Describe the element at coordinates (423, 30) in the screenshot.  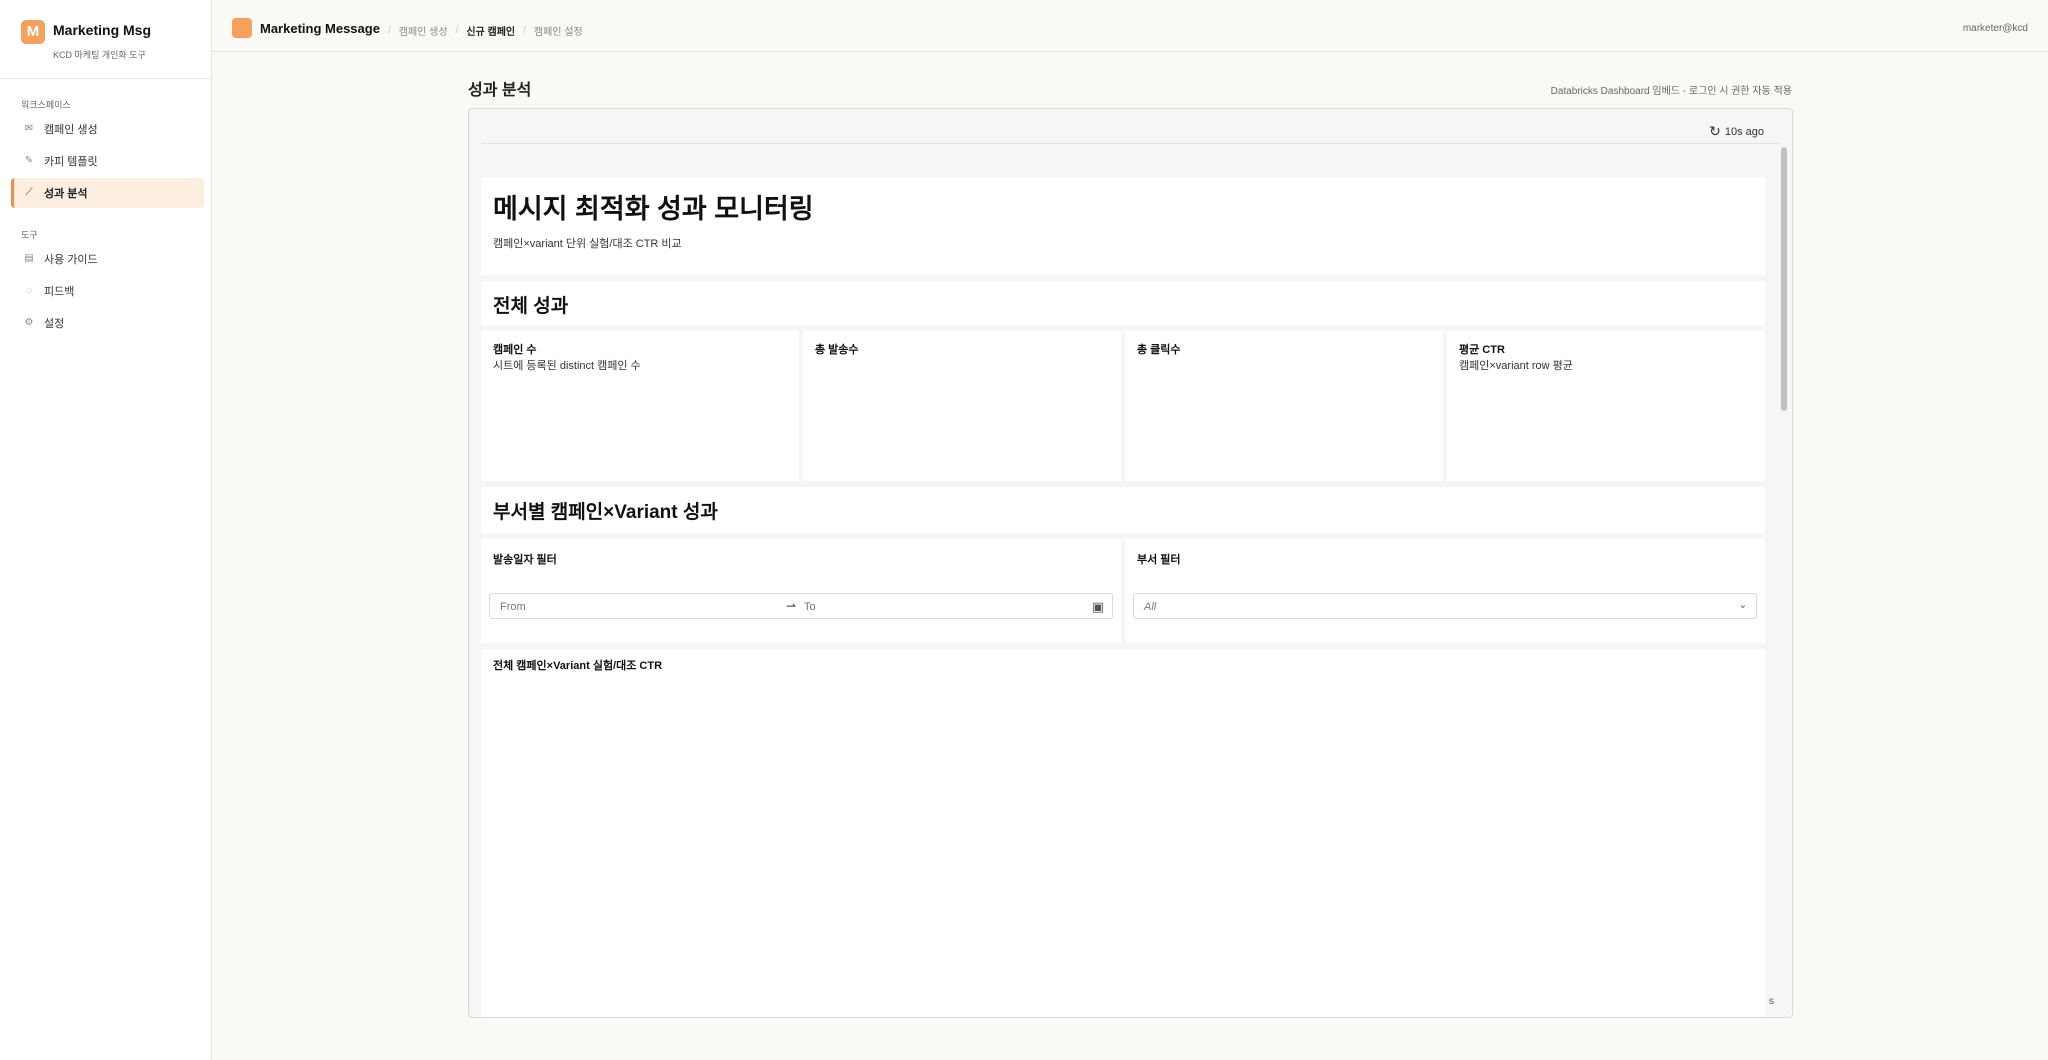
I see `breadcrumb-item-campaign-create: 캠페인 생성` at that location.